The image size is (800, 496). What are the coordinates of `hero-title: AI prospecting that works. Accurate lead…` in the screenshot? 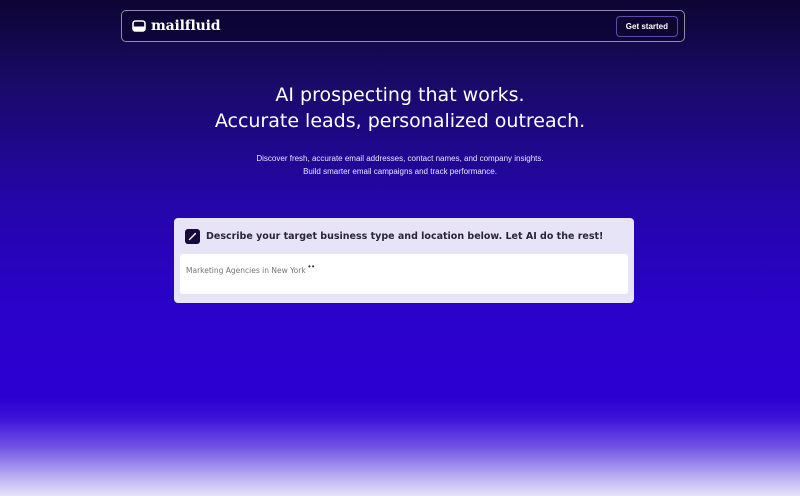 It's located at (400, 108).